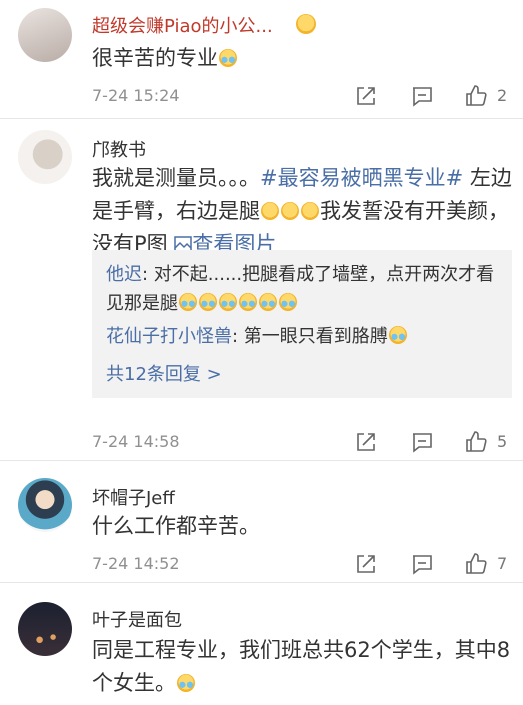 The height and width of the screenshot is (705, 523). Describe the element at coordinates (361, 178) in the screenshot. I see `hashtag: #最容易被晒黑专业#` at that location.